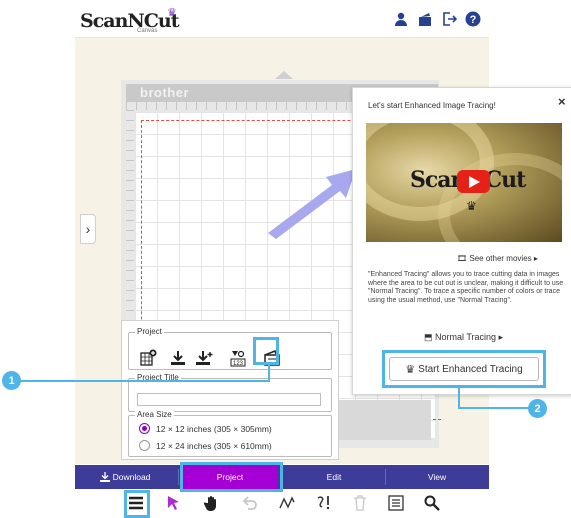 The image size is (571, 518). What do you see at coordinates (238, 364) in the screenshot?
I see `svg-text: 123` at bounding box center [238, 364].